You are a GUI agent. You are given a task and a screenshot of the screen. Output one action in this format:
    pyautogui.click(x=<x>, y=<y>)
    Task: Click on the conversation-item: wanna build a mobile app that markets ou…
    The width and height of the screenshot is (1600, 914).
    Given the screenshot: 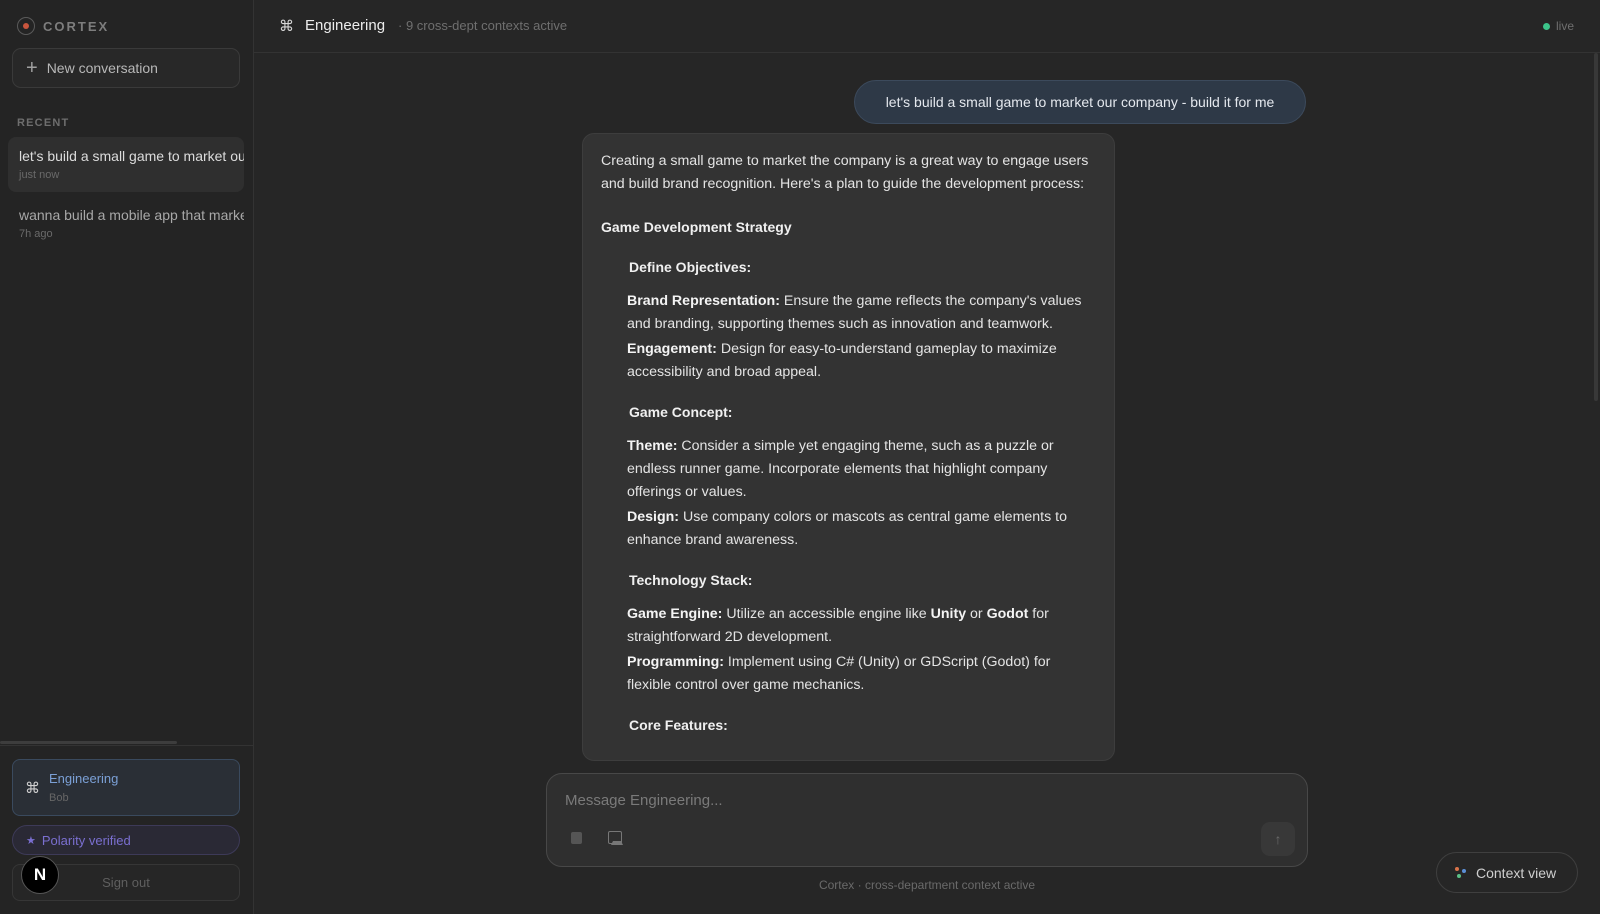 What is the action you would take?
    pyautogui.click(x=126, y=223)
    